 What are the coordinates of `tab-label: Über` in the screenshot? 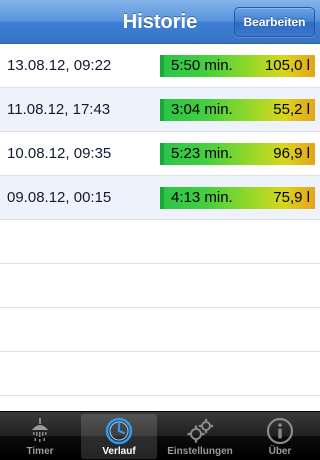 It's located at (280, 451).